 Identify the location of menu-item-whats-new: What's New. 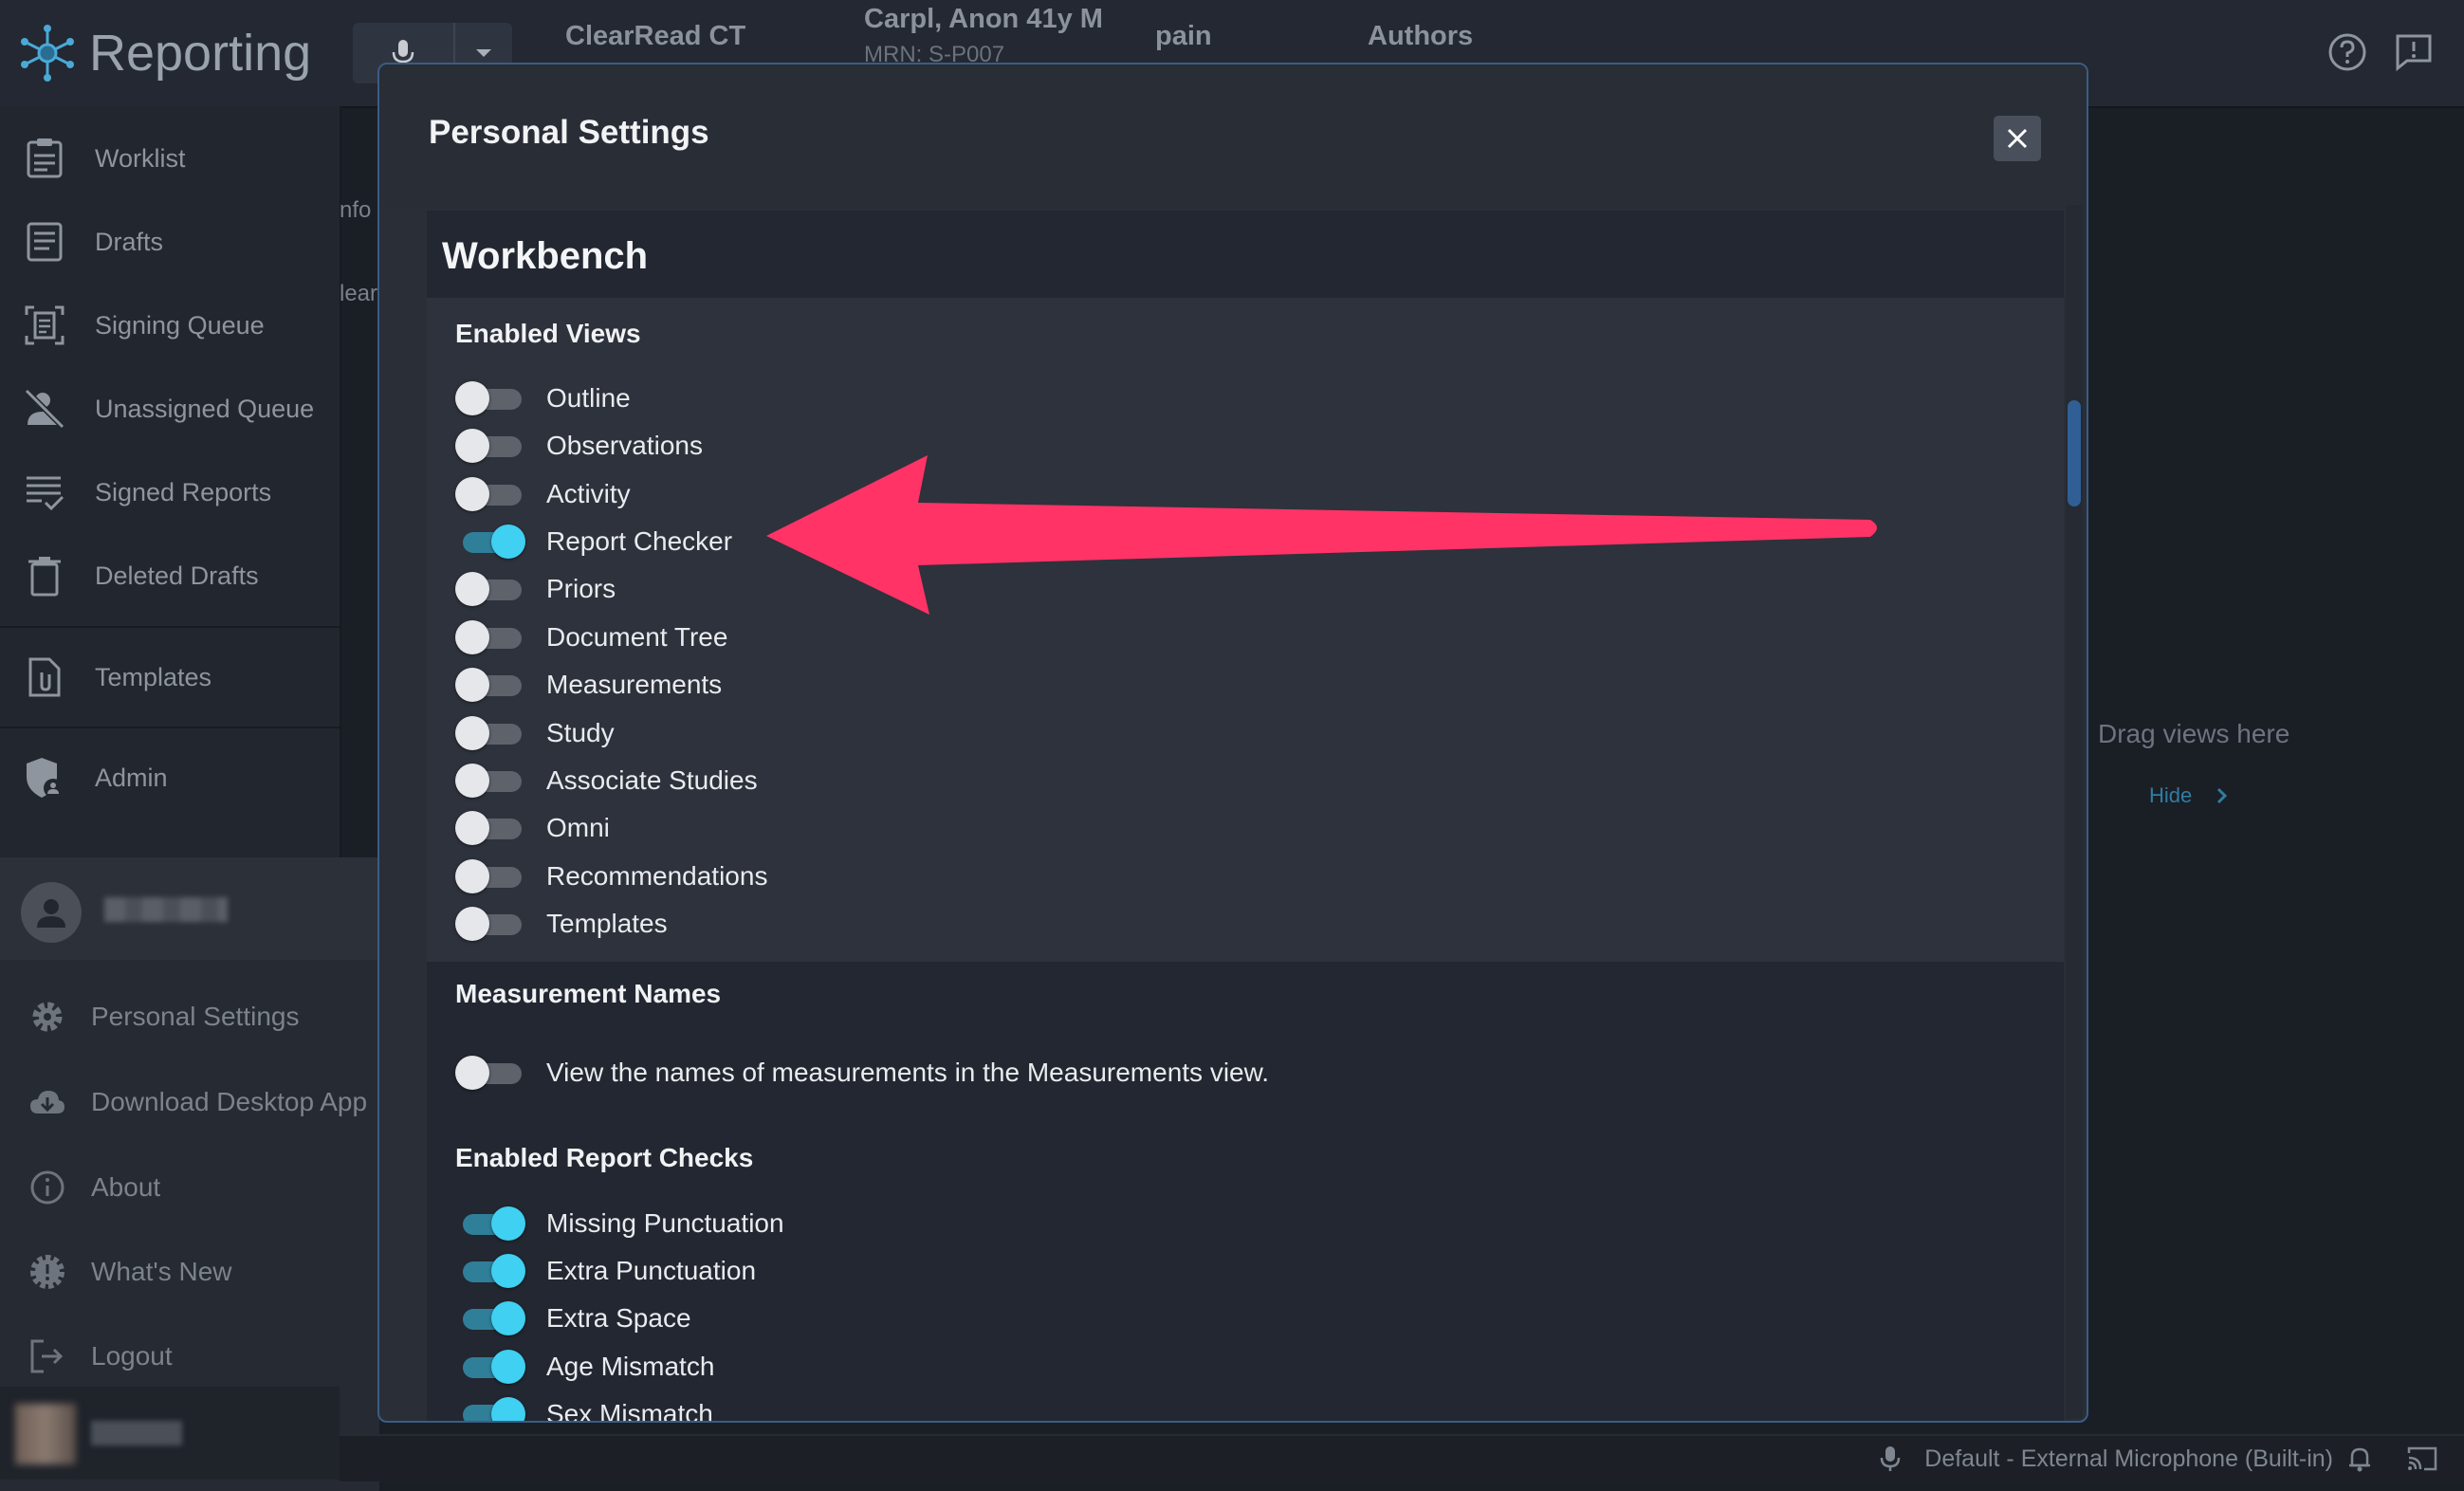
(189, 1272).